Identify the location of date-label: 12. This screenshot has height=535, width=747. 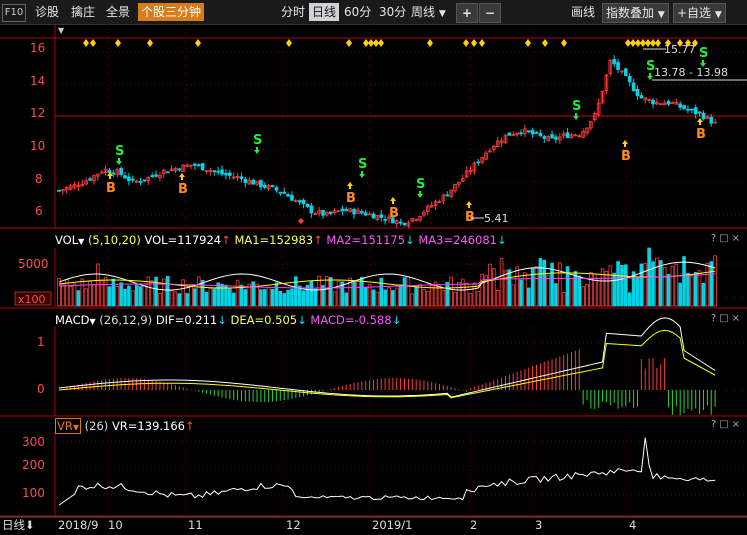
(293, 525).